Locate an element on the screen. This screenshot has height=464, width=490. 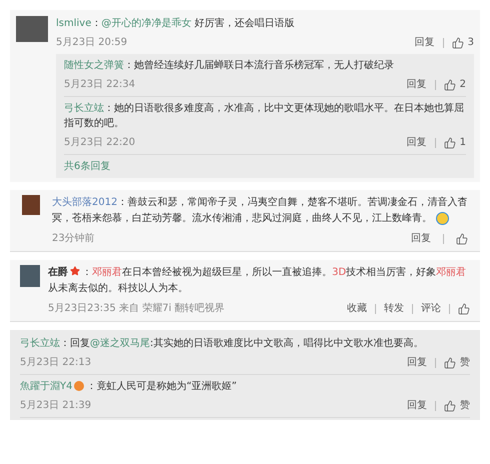
like-count: 1 is located at coordinates (463, 143).